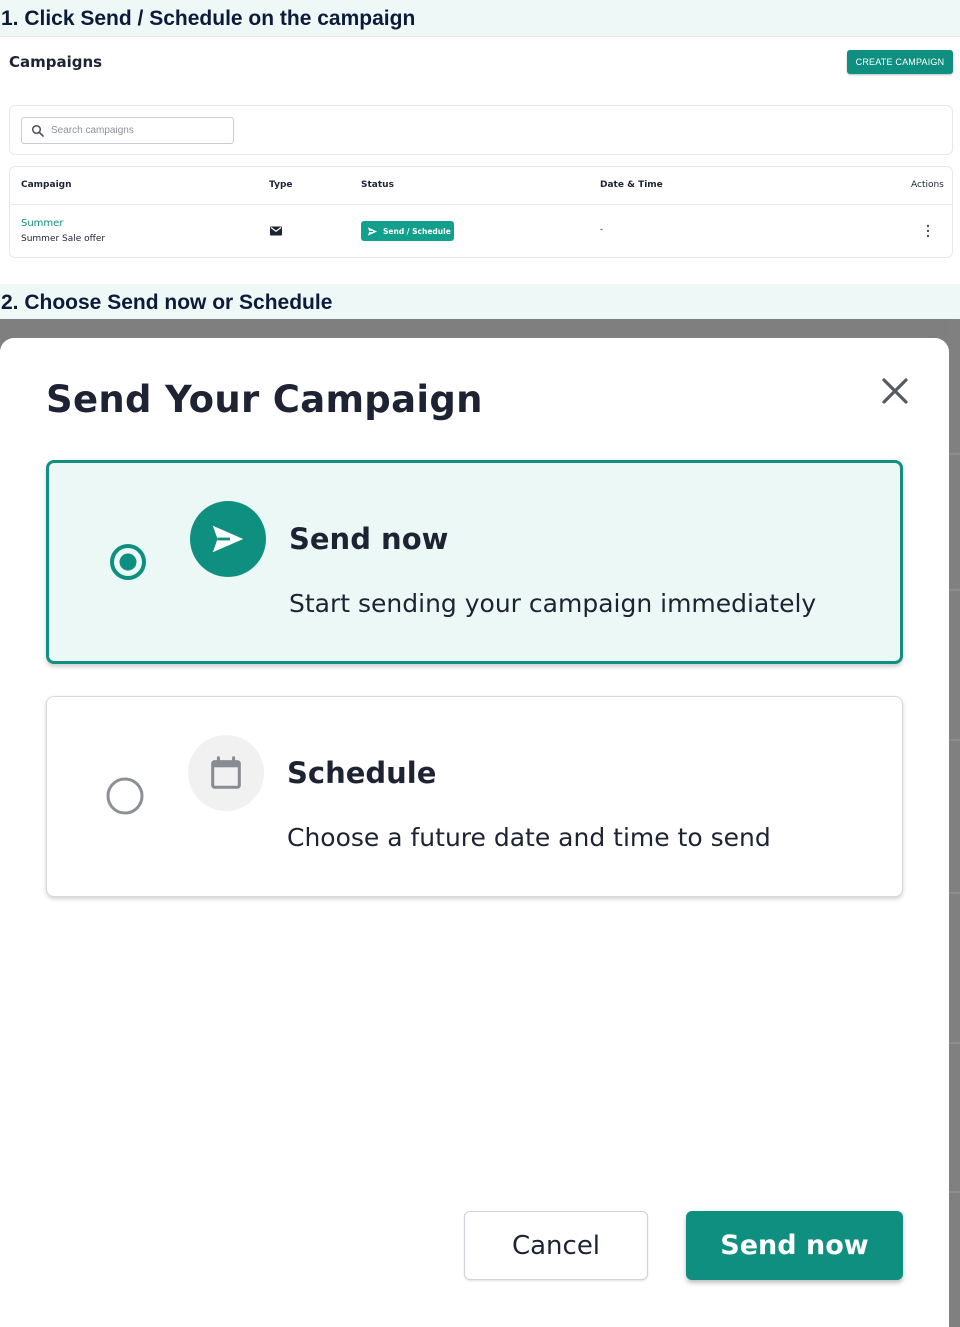 The height and width of the screenshot is (1327, 960). Describe the element at coordinates (42, 223) in the screenshot. I see `campaign-name-link: Summer` at that location.